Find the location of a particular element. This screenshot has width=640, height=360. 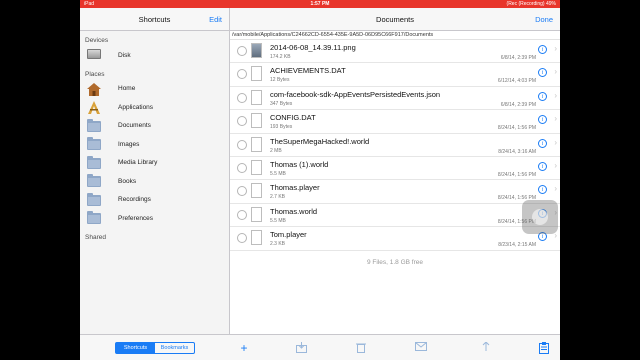

sidebar-item-label: Preferences is located at coordinates (136, 218).